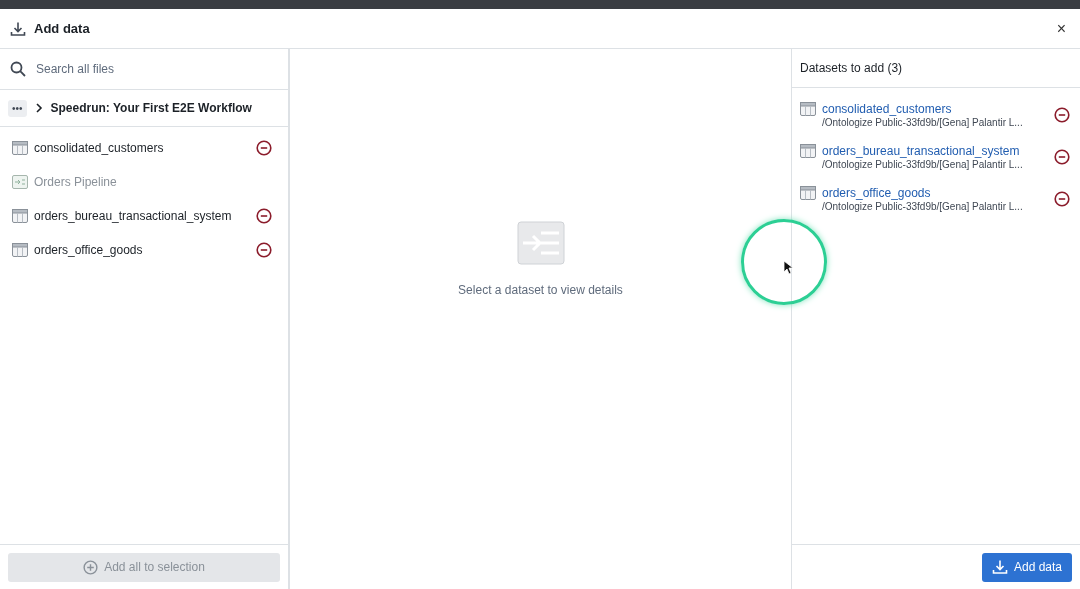  I want to click on empty-state-text: Select a dataset to view details, so click(540, 290).